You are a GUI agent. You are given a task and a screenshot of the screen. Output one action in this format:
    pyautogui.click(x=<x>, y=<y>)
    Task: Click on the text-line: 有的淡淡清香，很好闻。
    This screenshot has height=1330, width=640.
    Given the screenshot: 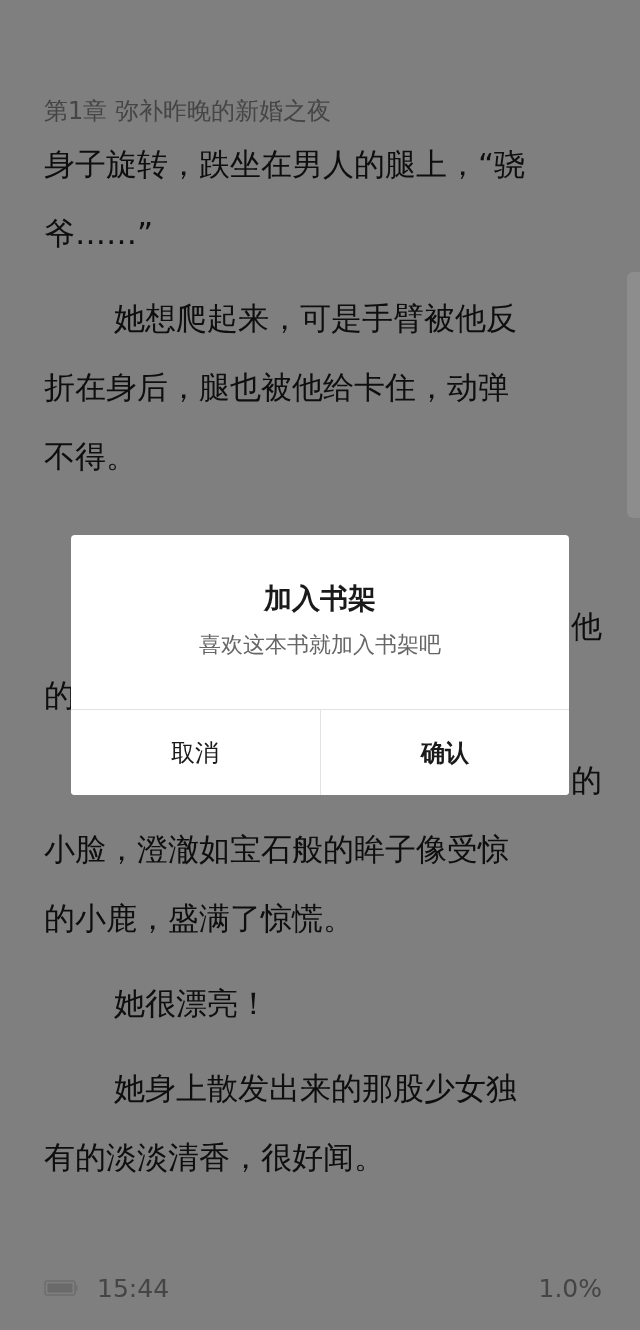 What is the action you would take?
    pyautogui.click(x=214, y=1157)
    